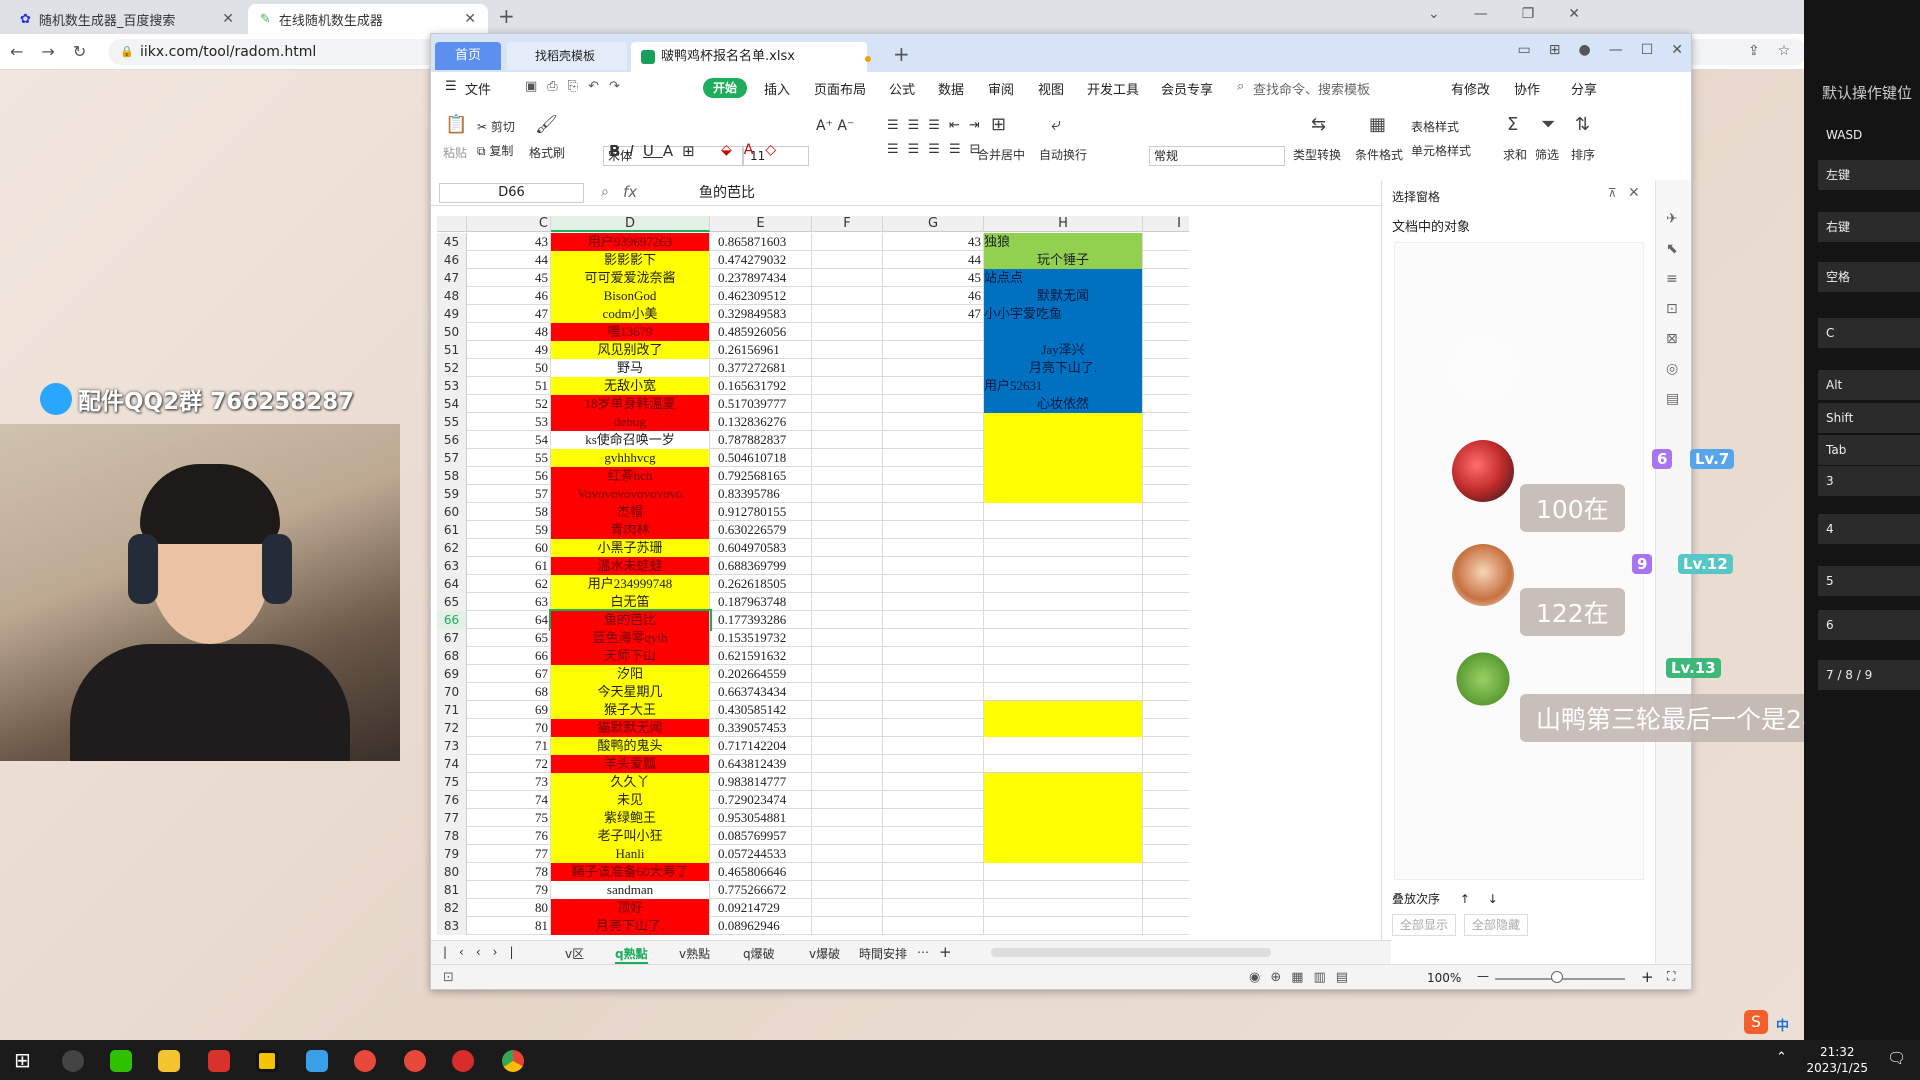  What do you see at coordinates (1548, 124) in the screenshot?
I see `filter-icon: ⏷` at bounding box center [1548, 124].